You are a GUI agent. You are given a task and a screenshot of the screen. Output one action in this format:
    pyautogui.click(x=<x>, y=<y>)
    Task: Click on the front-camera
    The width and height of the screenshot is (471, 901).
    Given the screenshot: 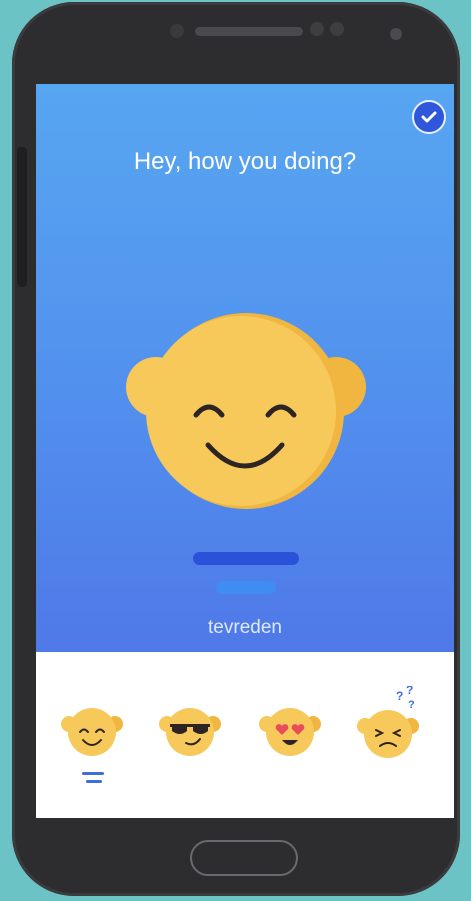 What is the action you would take?
    pyautogui.click(x=396, y=34)
    